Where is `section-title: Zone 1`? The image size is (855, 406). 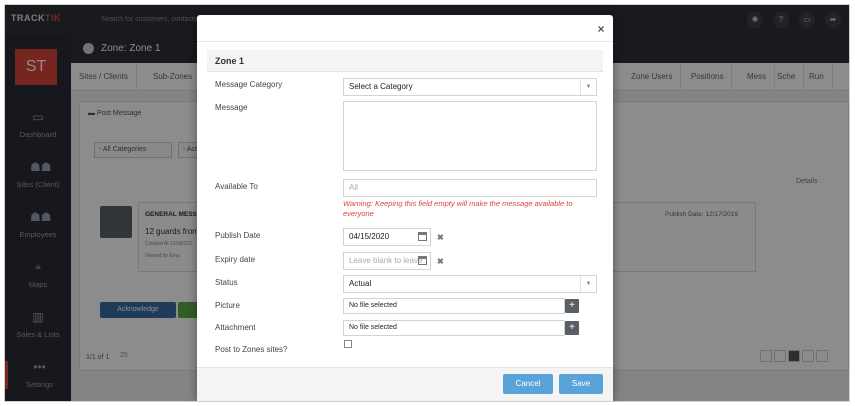
section-title: Zone 1 is located at coordinates (230, 61).